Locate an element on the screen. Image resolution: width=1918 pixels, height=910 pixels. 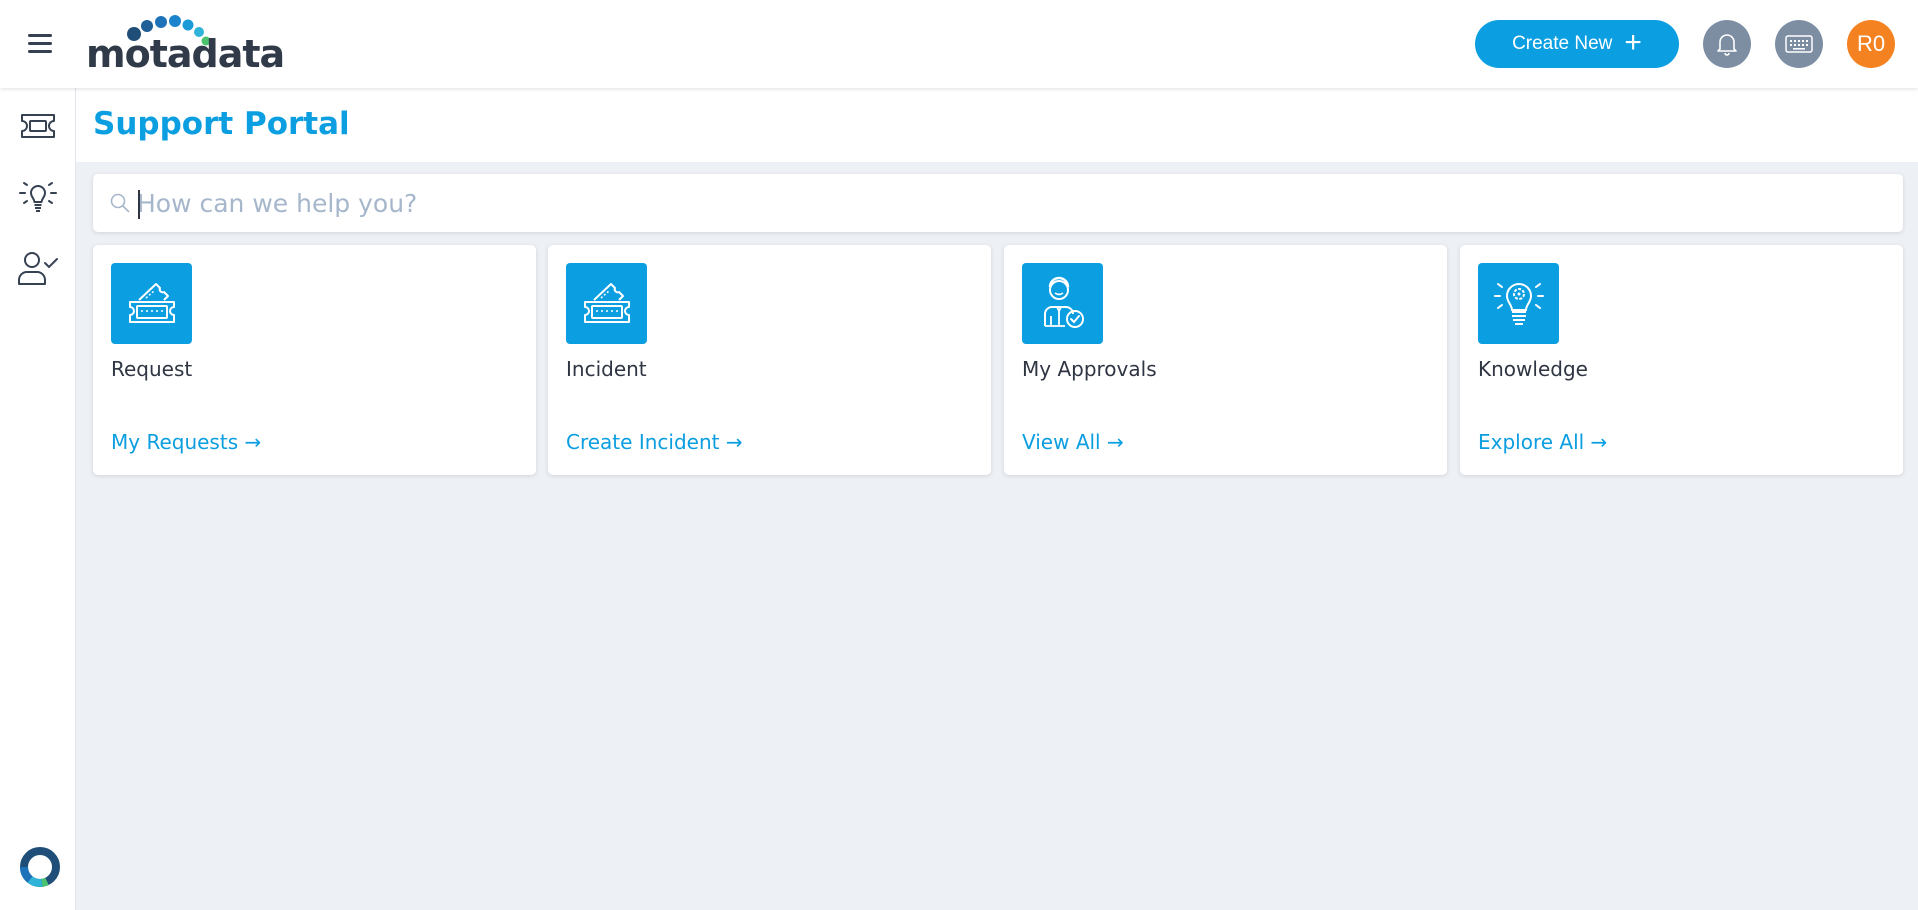
logo-text: motadata is located at coordinates (185, 54).